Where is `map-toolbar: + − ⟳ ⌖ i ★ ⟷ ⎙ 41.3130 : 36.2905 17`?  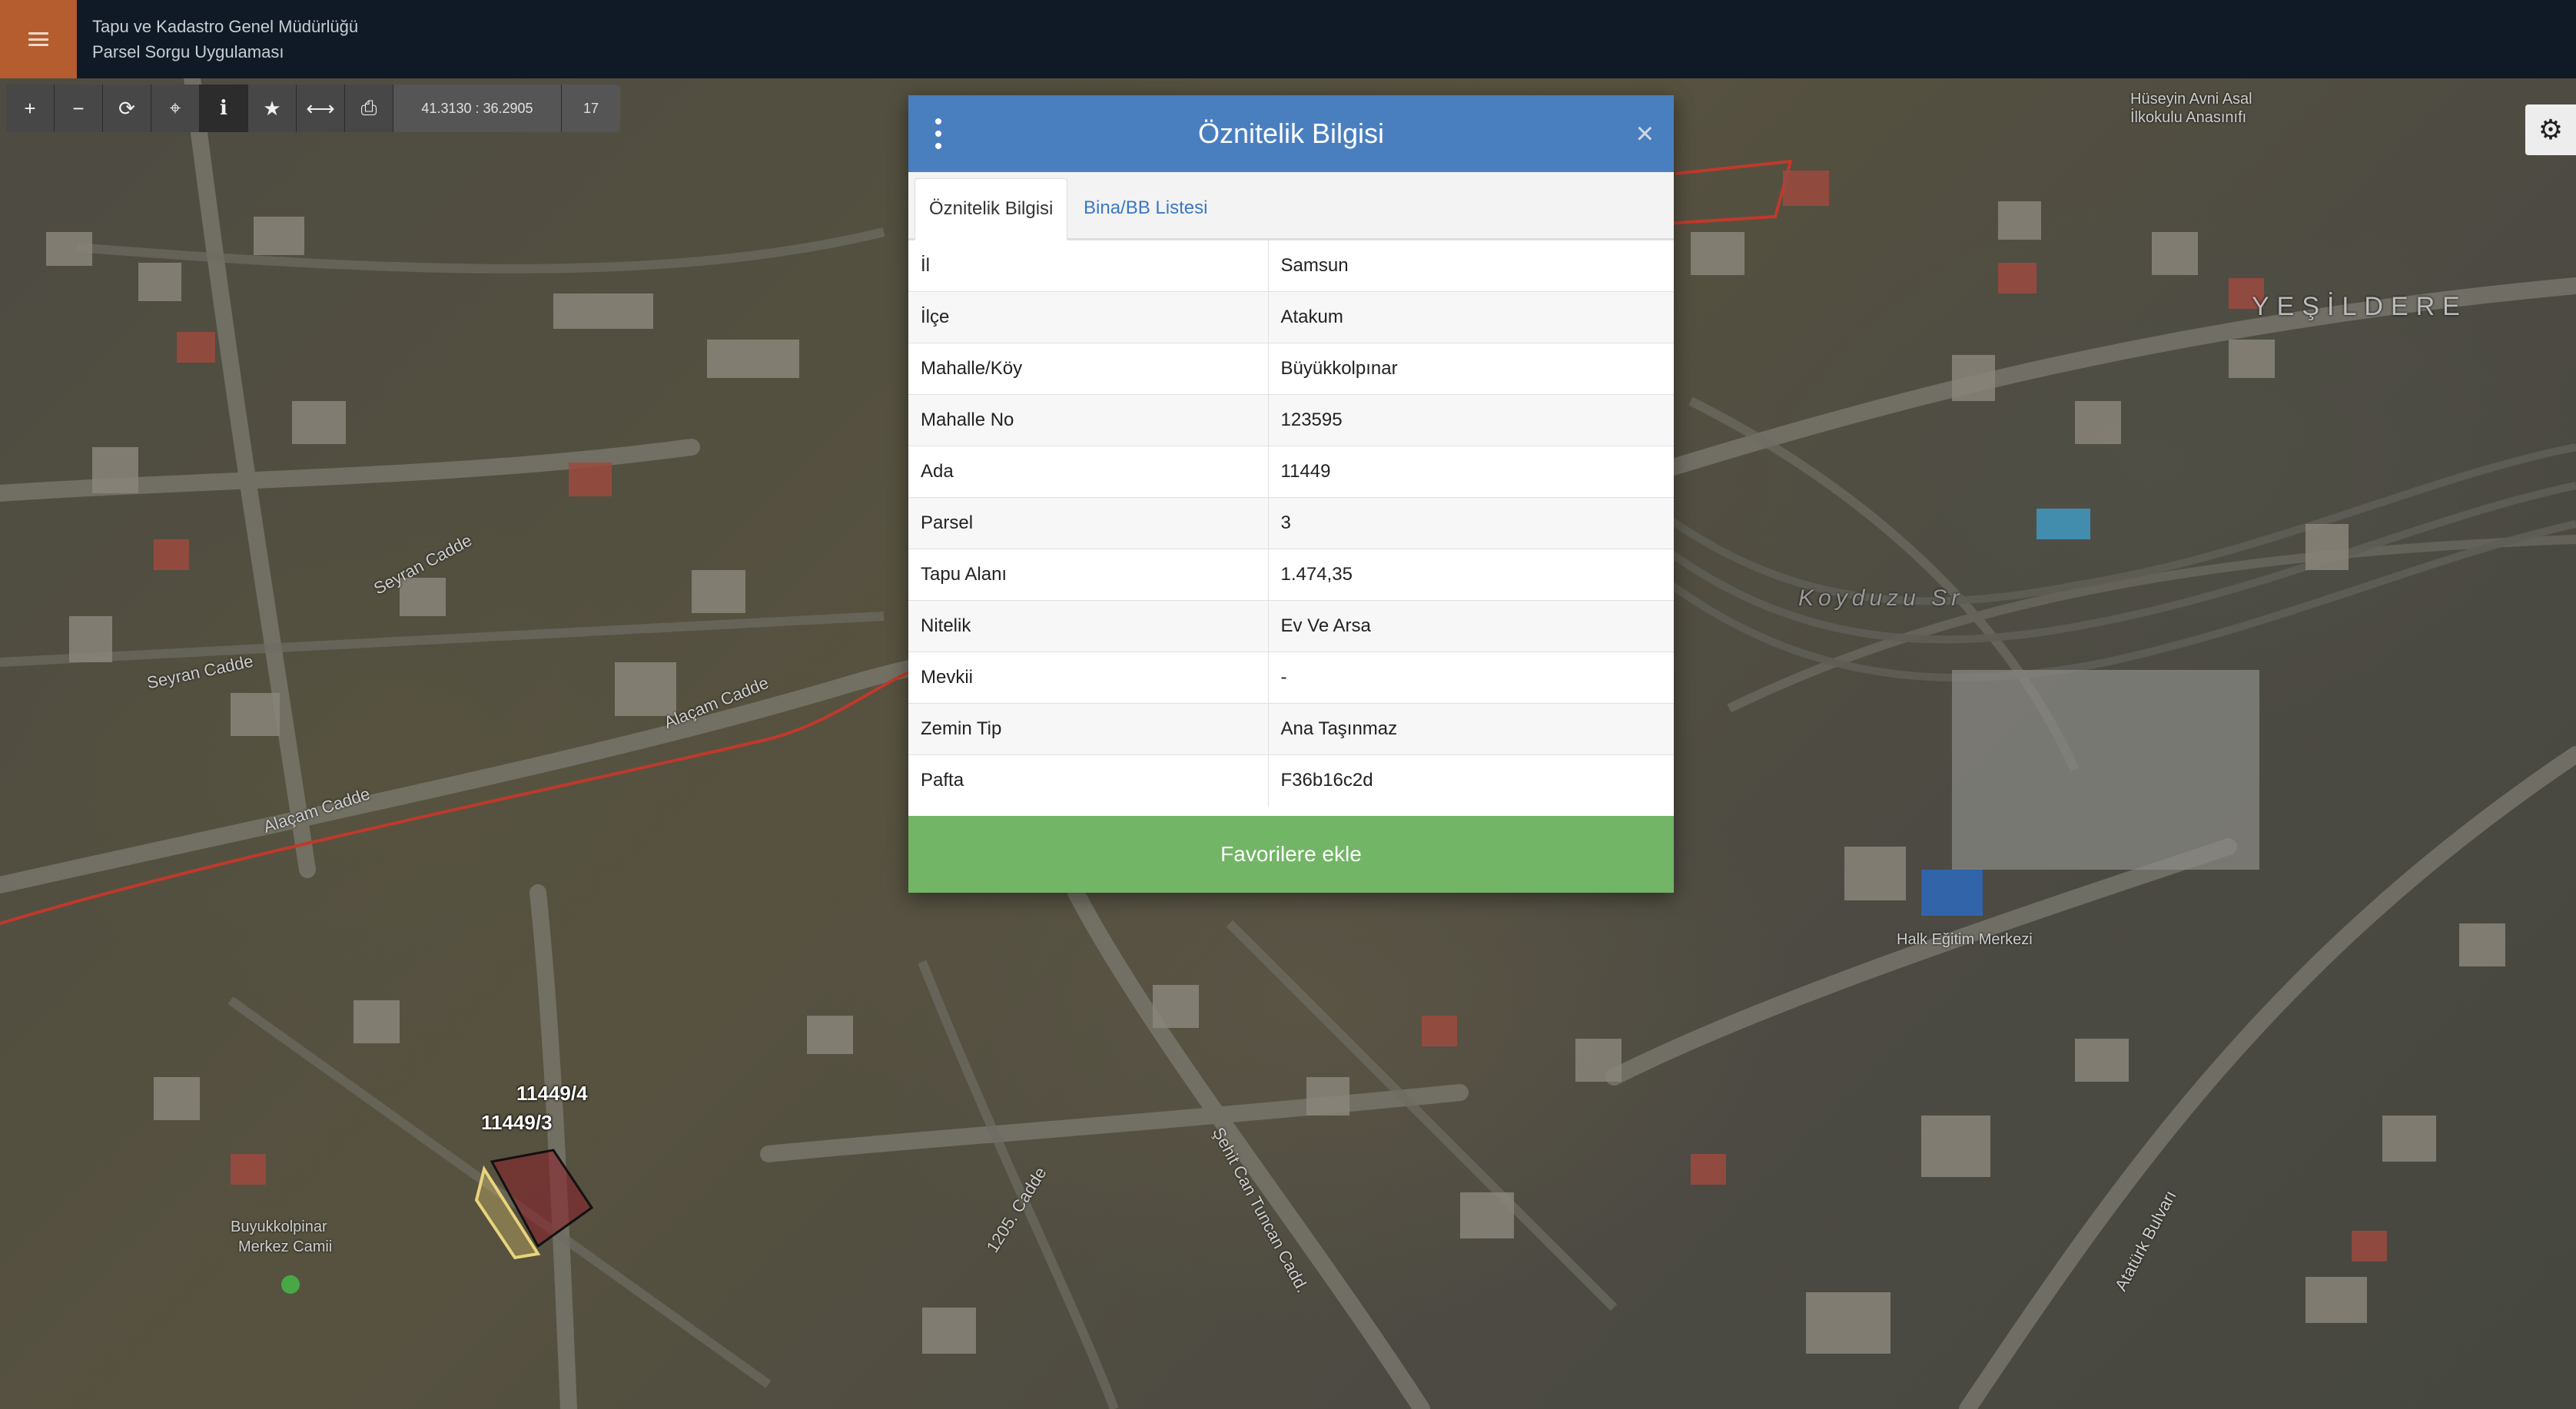 map-toolbar: + − ⟳ ⌖ i ★ ⟷ ⎙ 41.3130 : 36.2905 17 is located at coordinates (313, 108).